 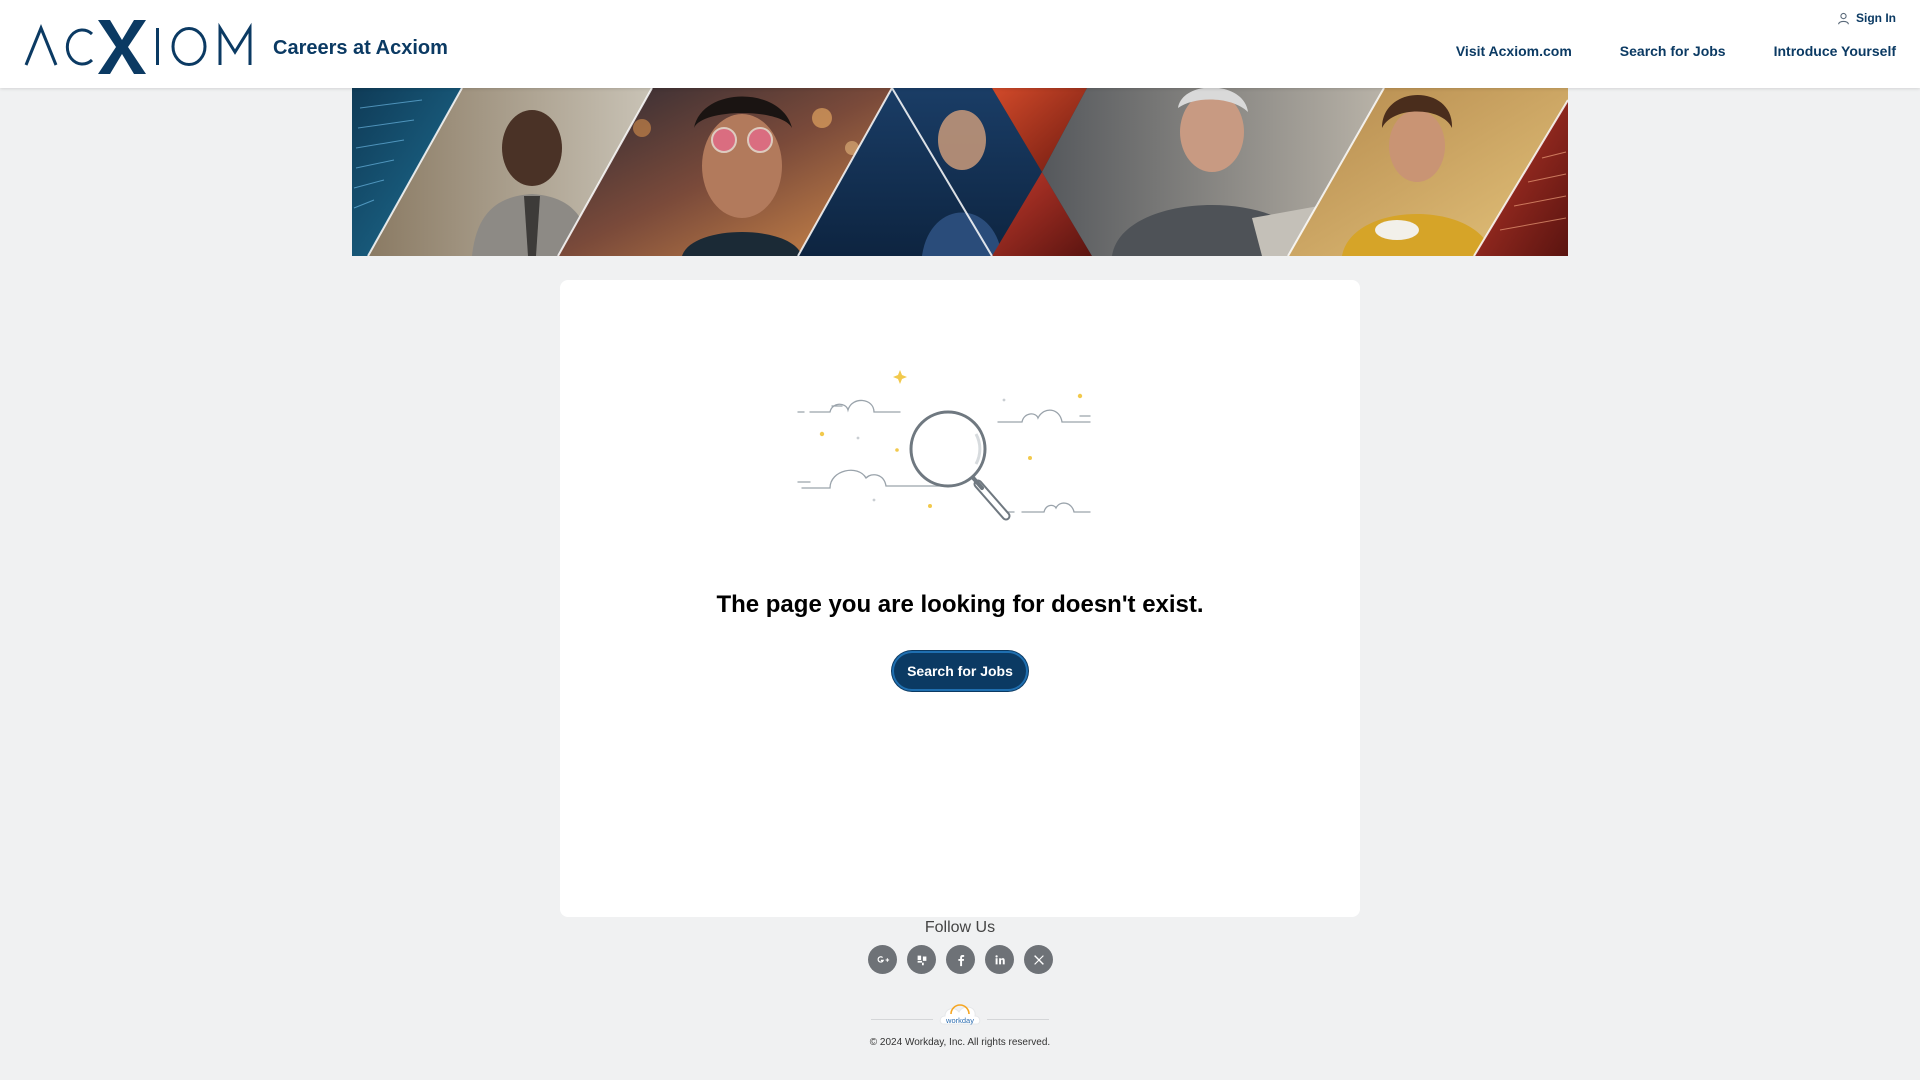 I want to click on footer-divider-right, so click(x=1018, y=1019).